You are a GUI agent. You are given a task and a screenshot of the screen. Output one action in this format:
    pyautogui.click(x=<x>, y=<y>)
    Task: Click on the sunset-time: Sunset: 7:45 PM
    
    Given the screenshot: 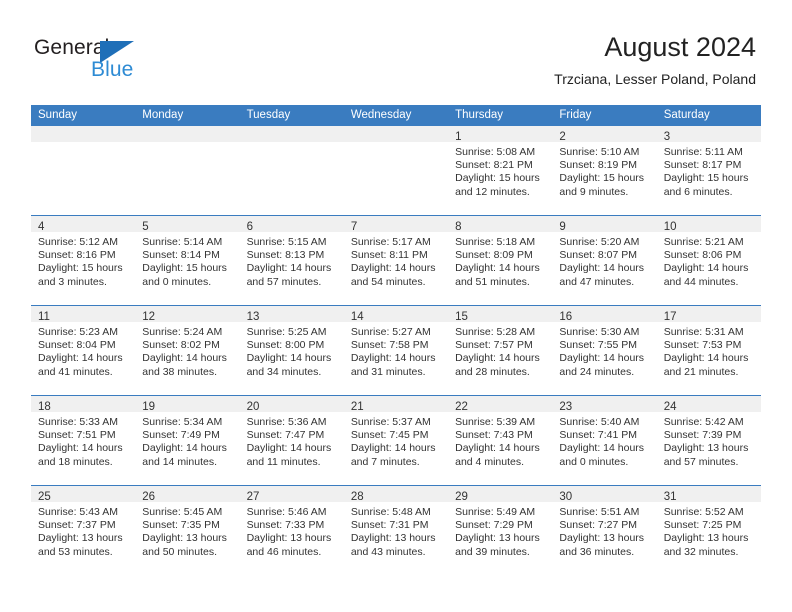 What is the action you would take?
    pyautogui.click(x=389, y=435)
    